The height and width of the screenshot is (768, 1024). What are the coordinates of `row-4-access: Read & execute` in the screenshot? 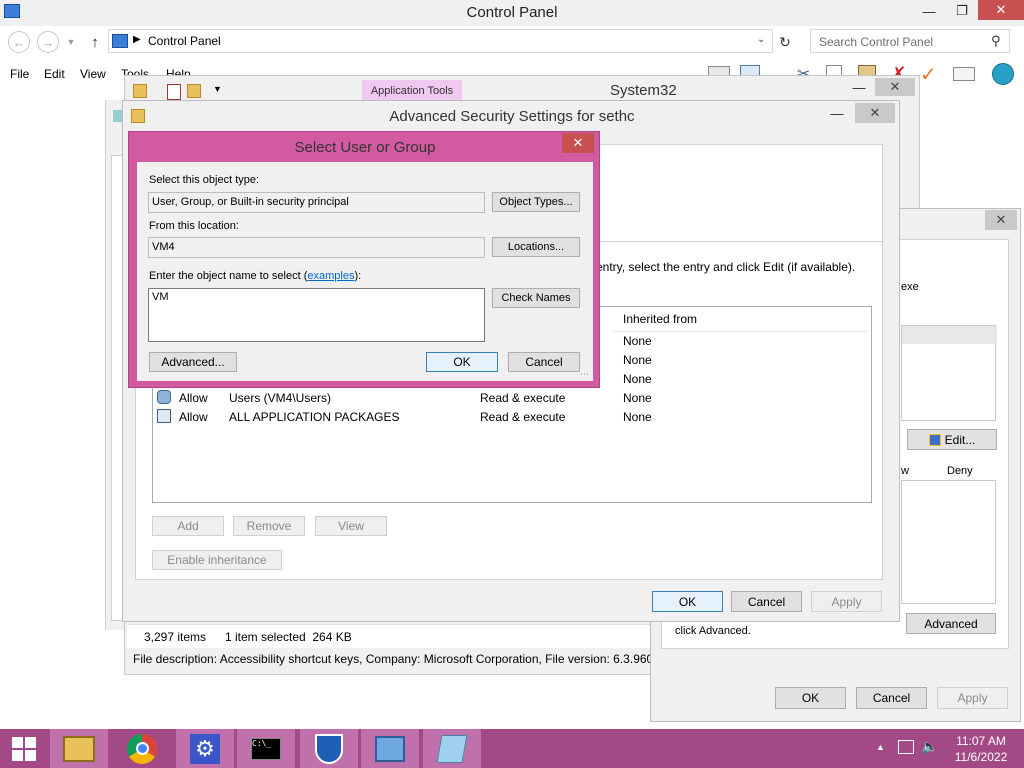 It's located at (523, 398).